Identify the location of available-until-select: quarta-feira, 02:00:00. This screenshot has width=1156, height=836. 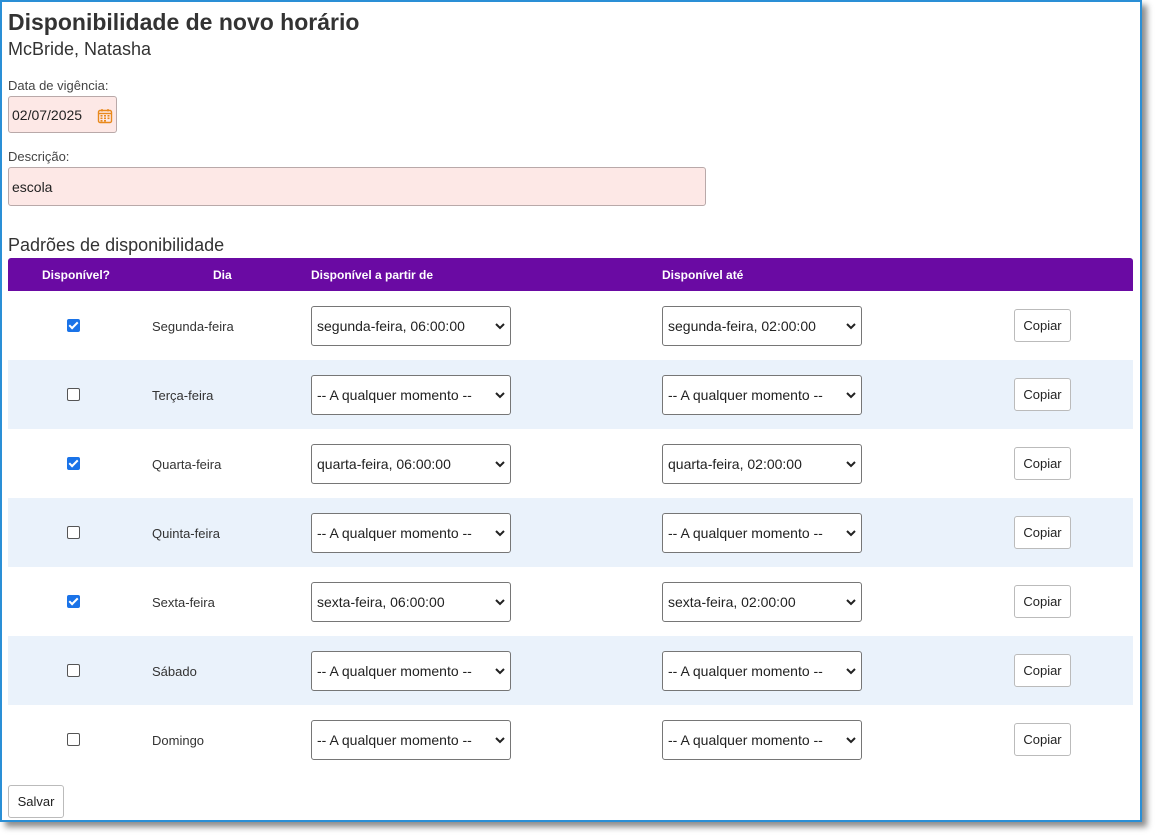
(762, 464).